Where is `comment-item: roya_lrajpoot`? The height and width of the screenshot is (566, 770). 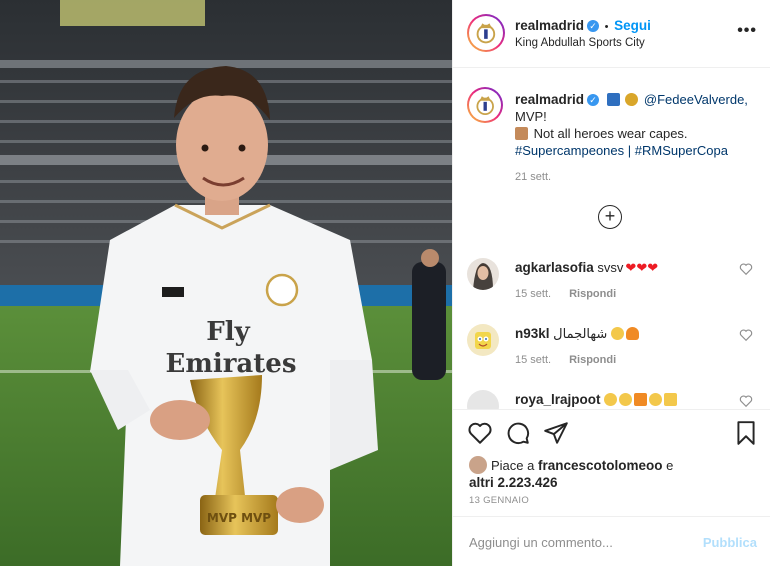 comment-item: roya_lrajpoot is located at coordinates (617, 399).